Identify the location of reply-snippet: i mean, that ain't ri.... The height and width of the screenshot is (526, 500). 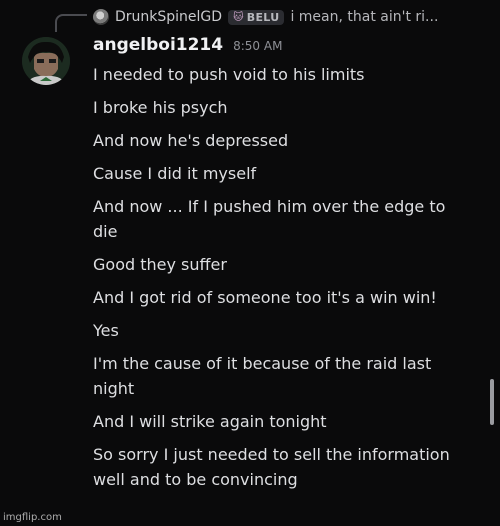
(364, 17).